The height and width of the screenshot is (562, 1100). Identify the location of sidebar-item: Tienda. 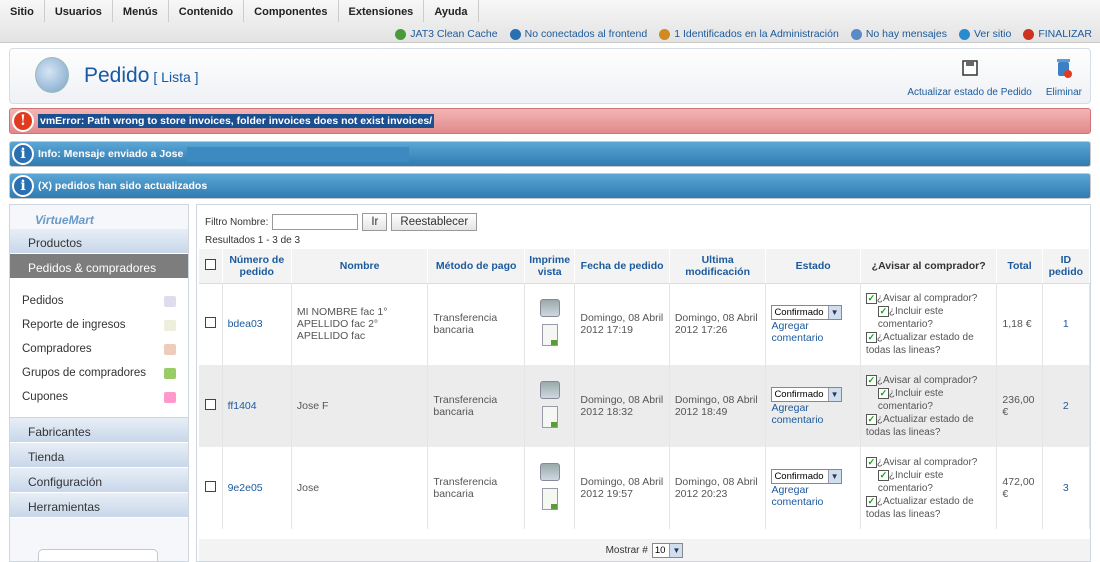
(99, 455).